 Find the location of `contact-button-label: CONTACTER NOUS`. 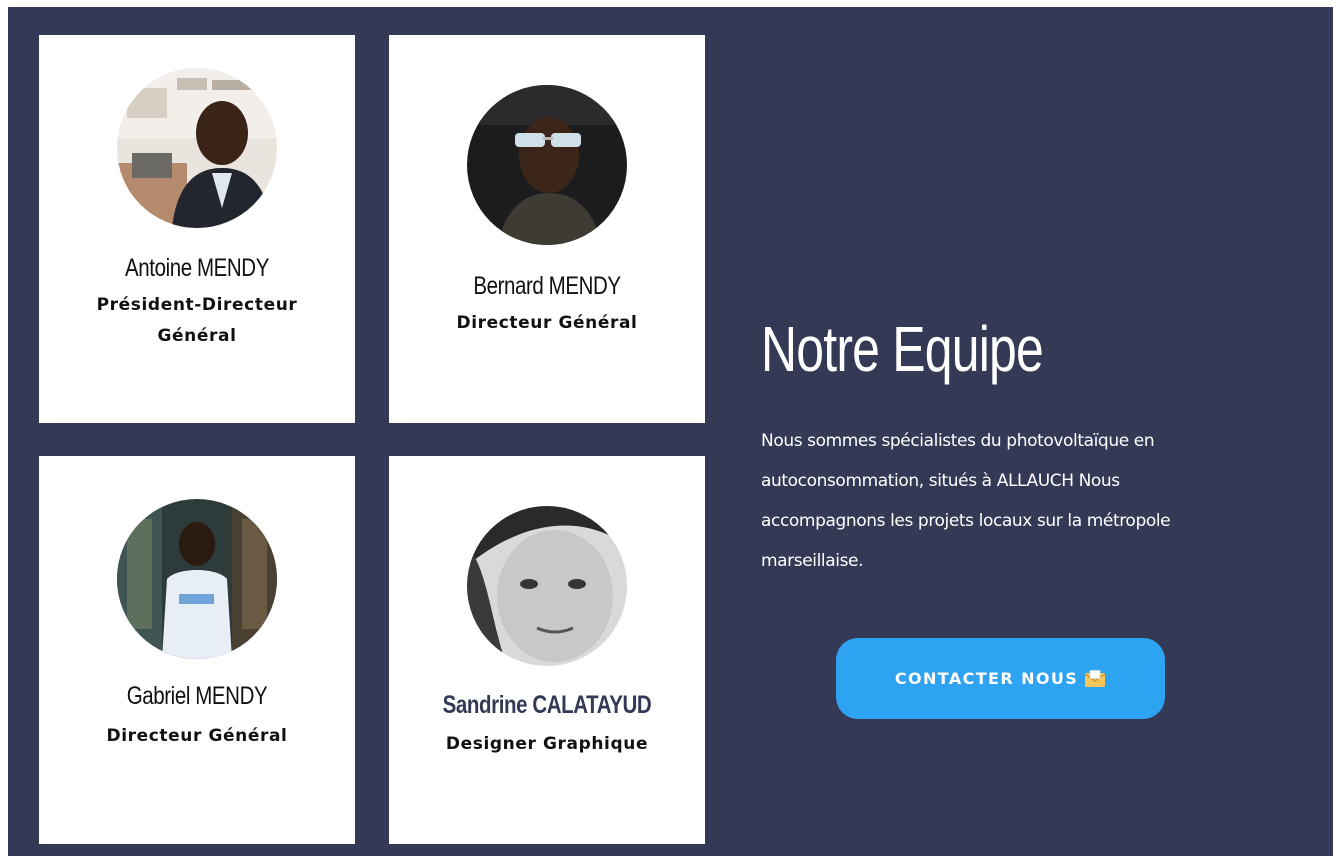

contact-button-label: CONTACTER NOUS is located at coordinates (986, 678).